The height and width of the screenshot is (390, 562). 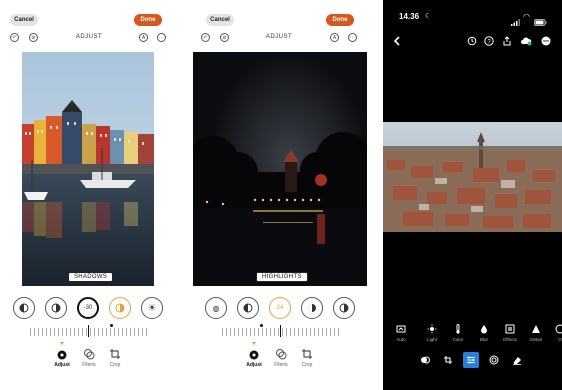 What do you see at coordinates (484, 329) in the screenshot?
I see `drop-icon` at bounding box center [484, 329].